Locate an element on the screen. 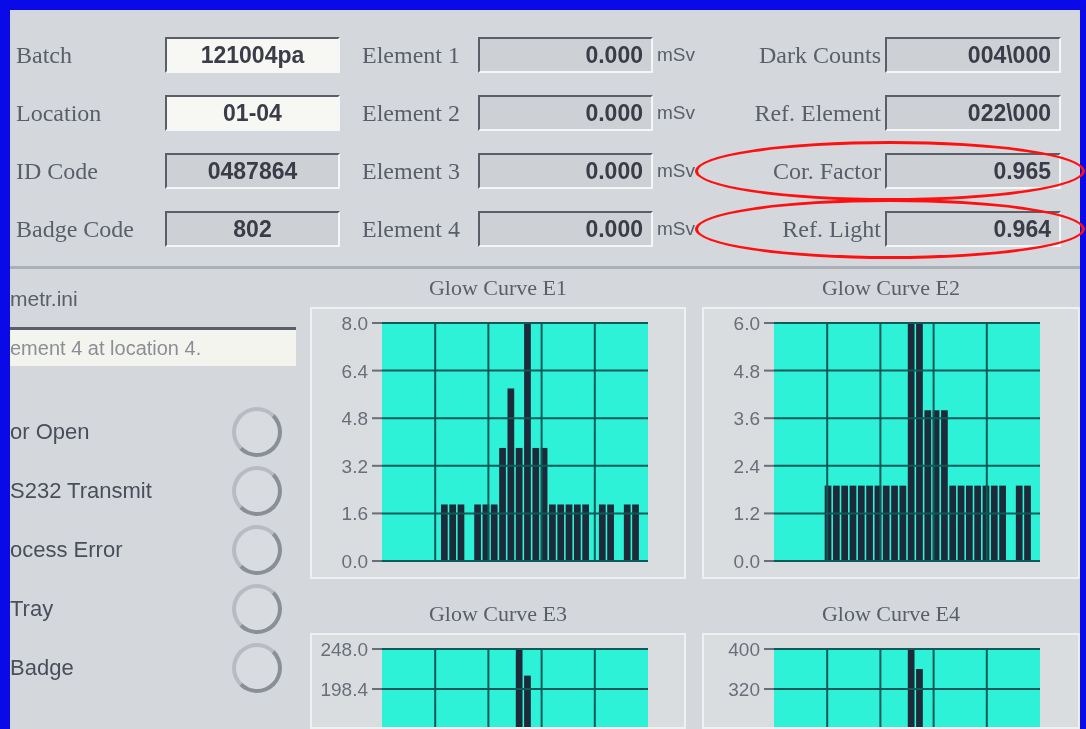  field-label: Location is located at coordinates (59, 113).